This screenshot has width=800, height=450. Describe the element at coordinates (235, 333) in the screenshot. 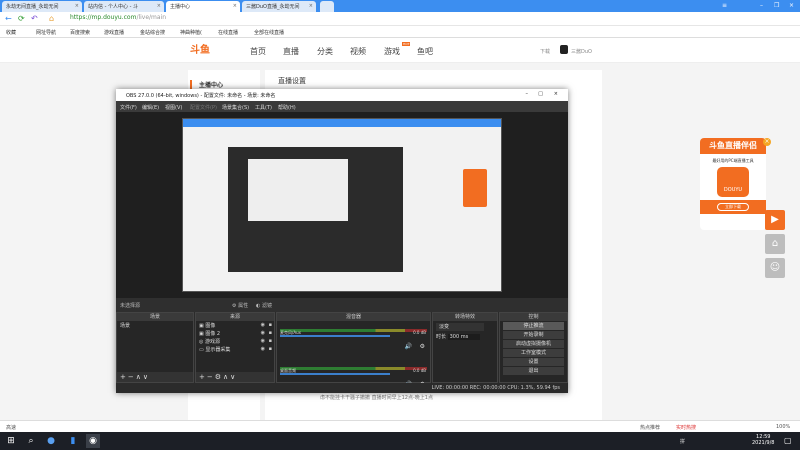

I see `source-item: ▣ 图像 2 ◉ ▪` at that location.